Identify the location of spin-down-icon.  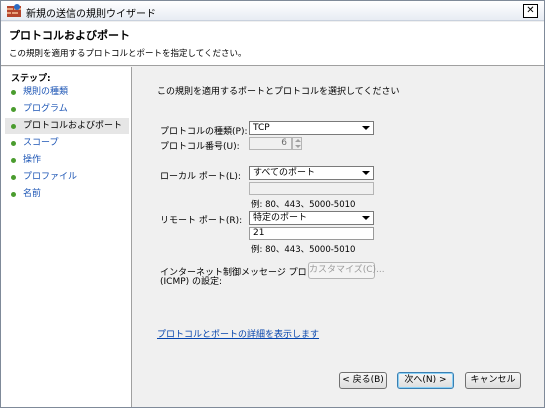
(298, 146).